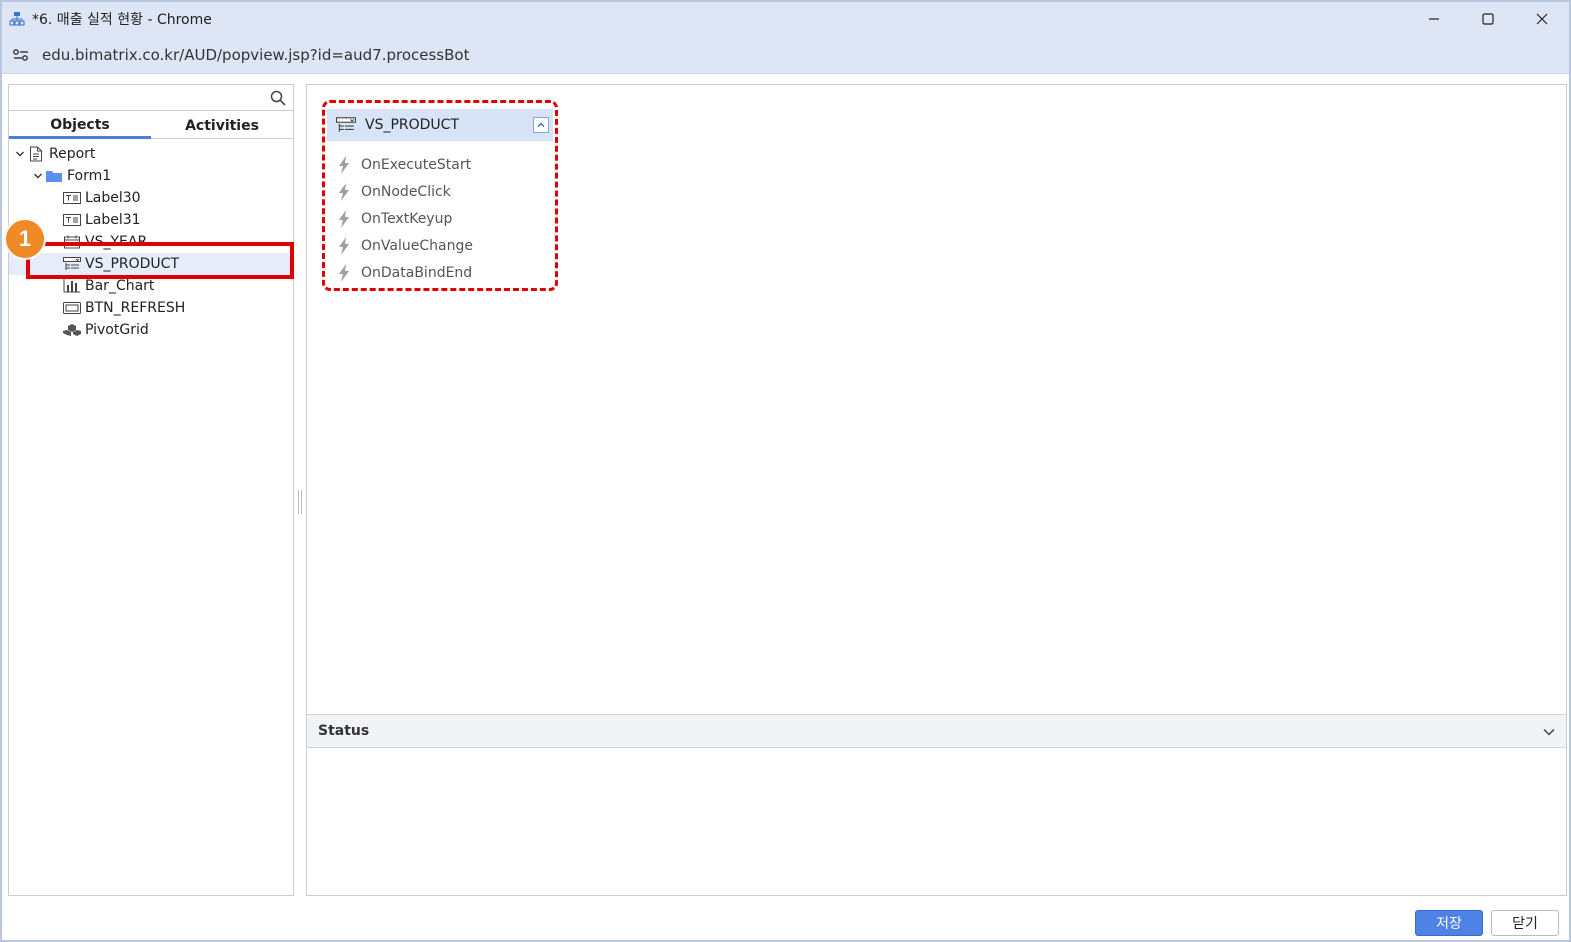  Describe the element at coordinates (346, 125) in the screenshot. I see `treeview-icon` at that location.